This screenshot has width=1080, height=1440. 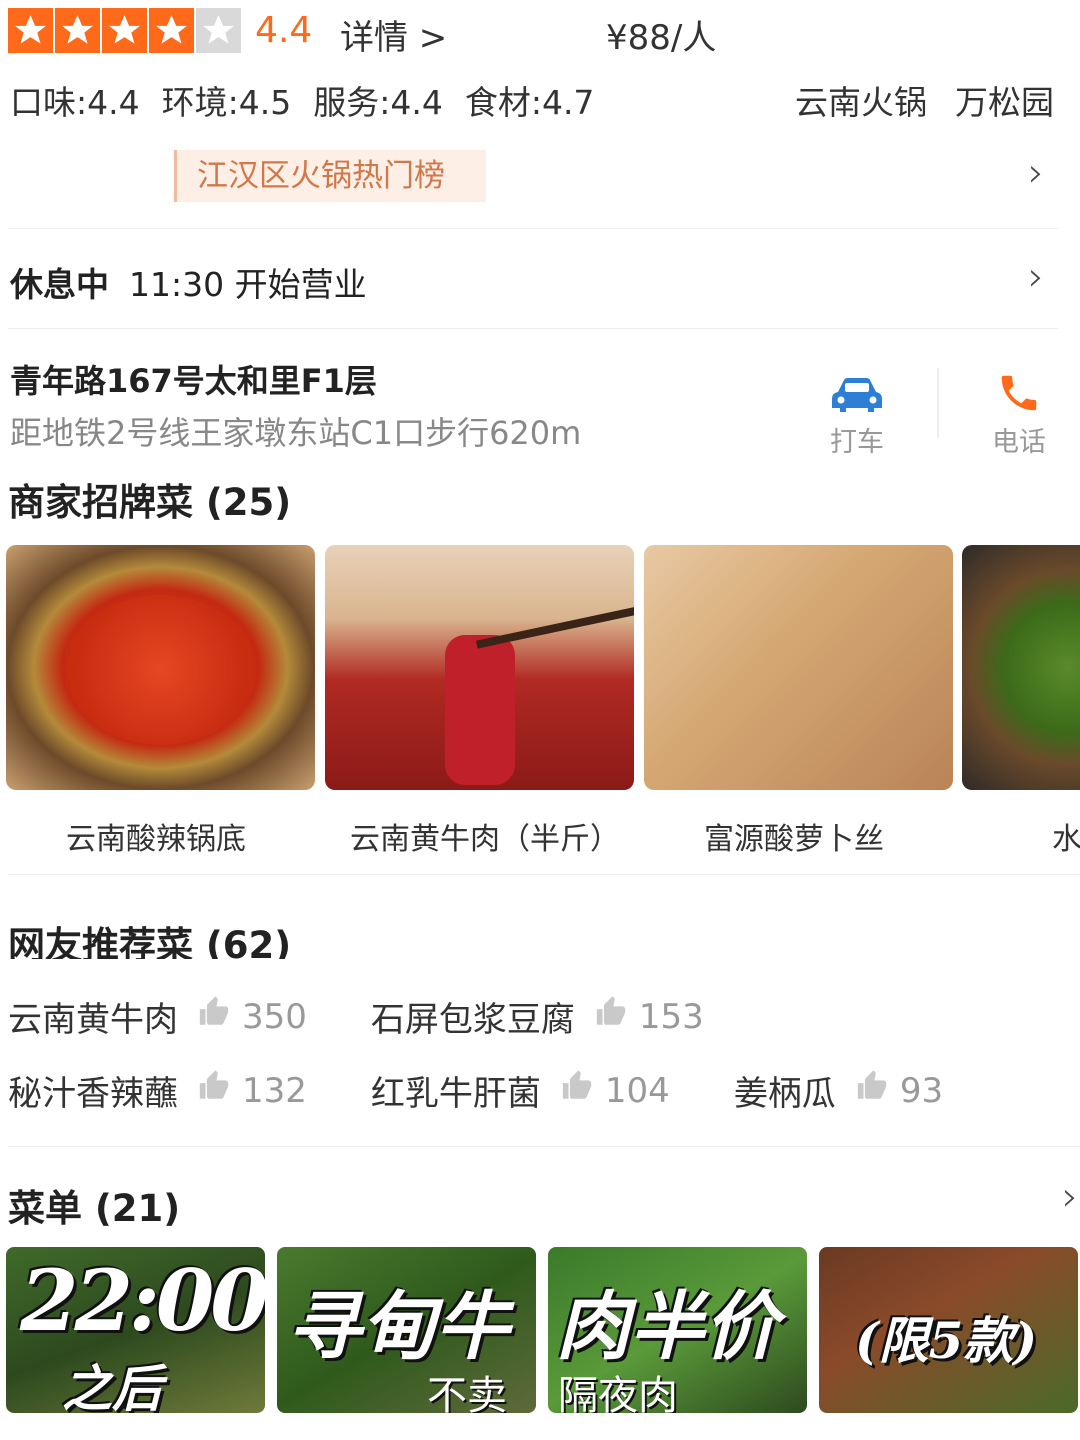 I want to click on taxi-button: 打车, so click(x=857, y=409).